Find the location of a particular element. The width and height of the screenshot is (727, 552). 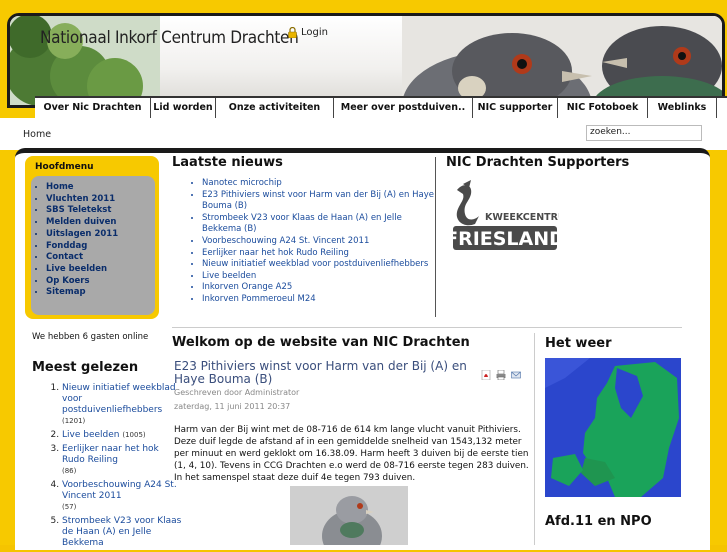

print-icon is located at coordinates (501, 373).